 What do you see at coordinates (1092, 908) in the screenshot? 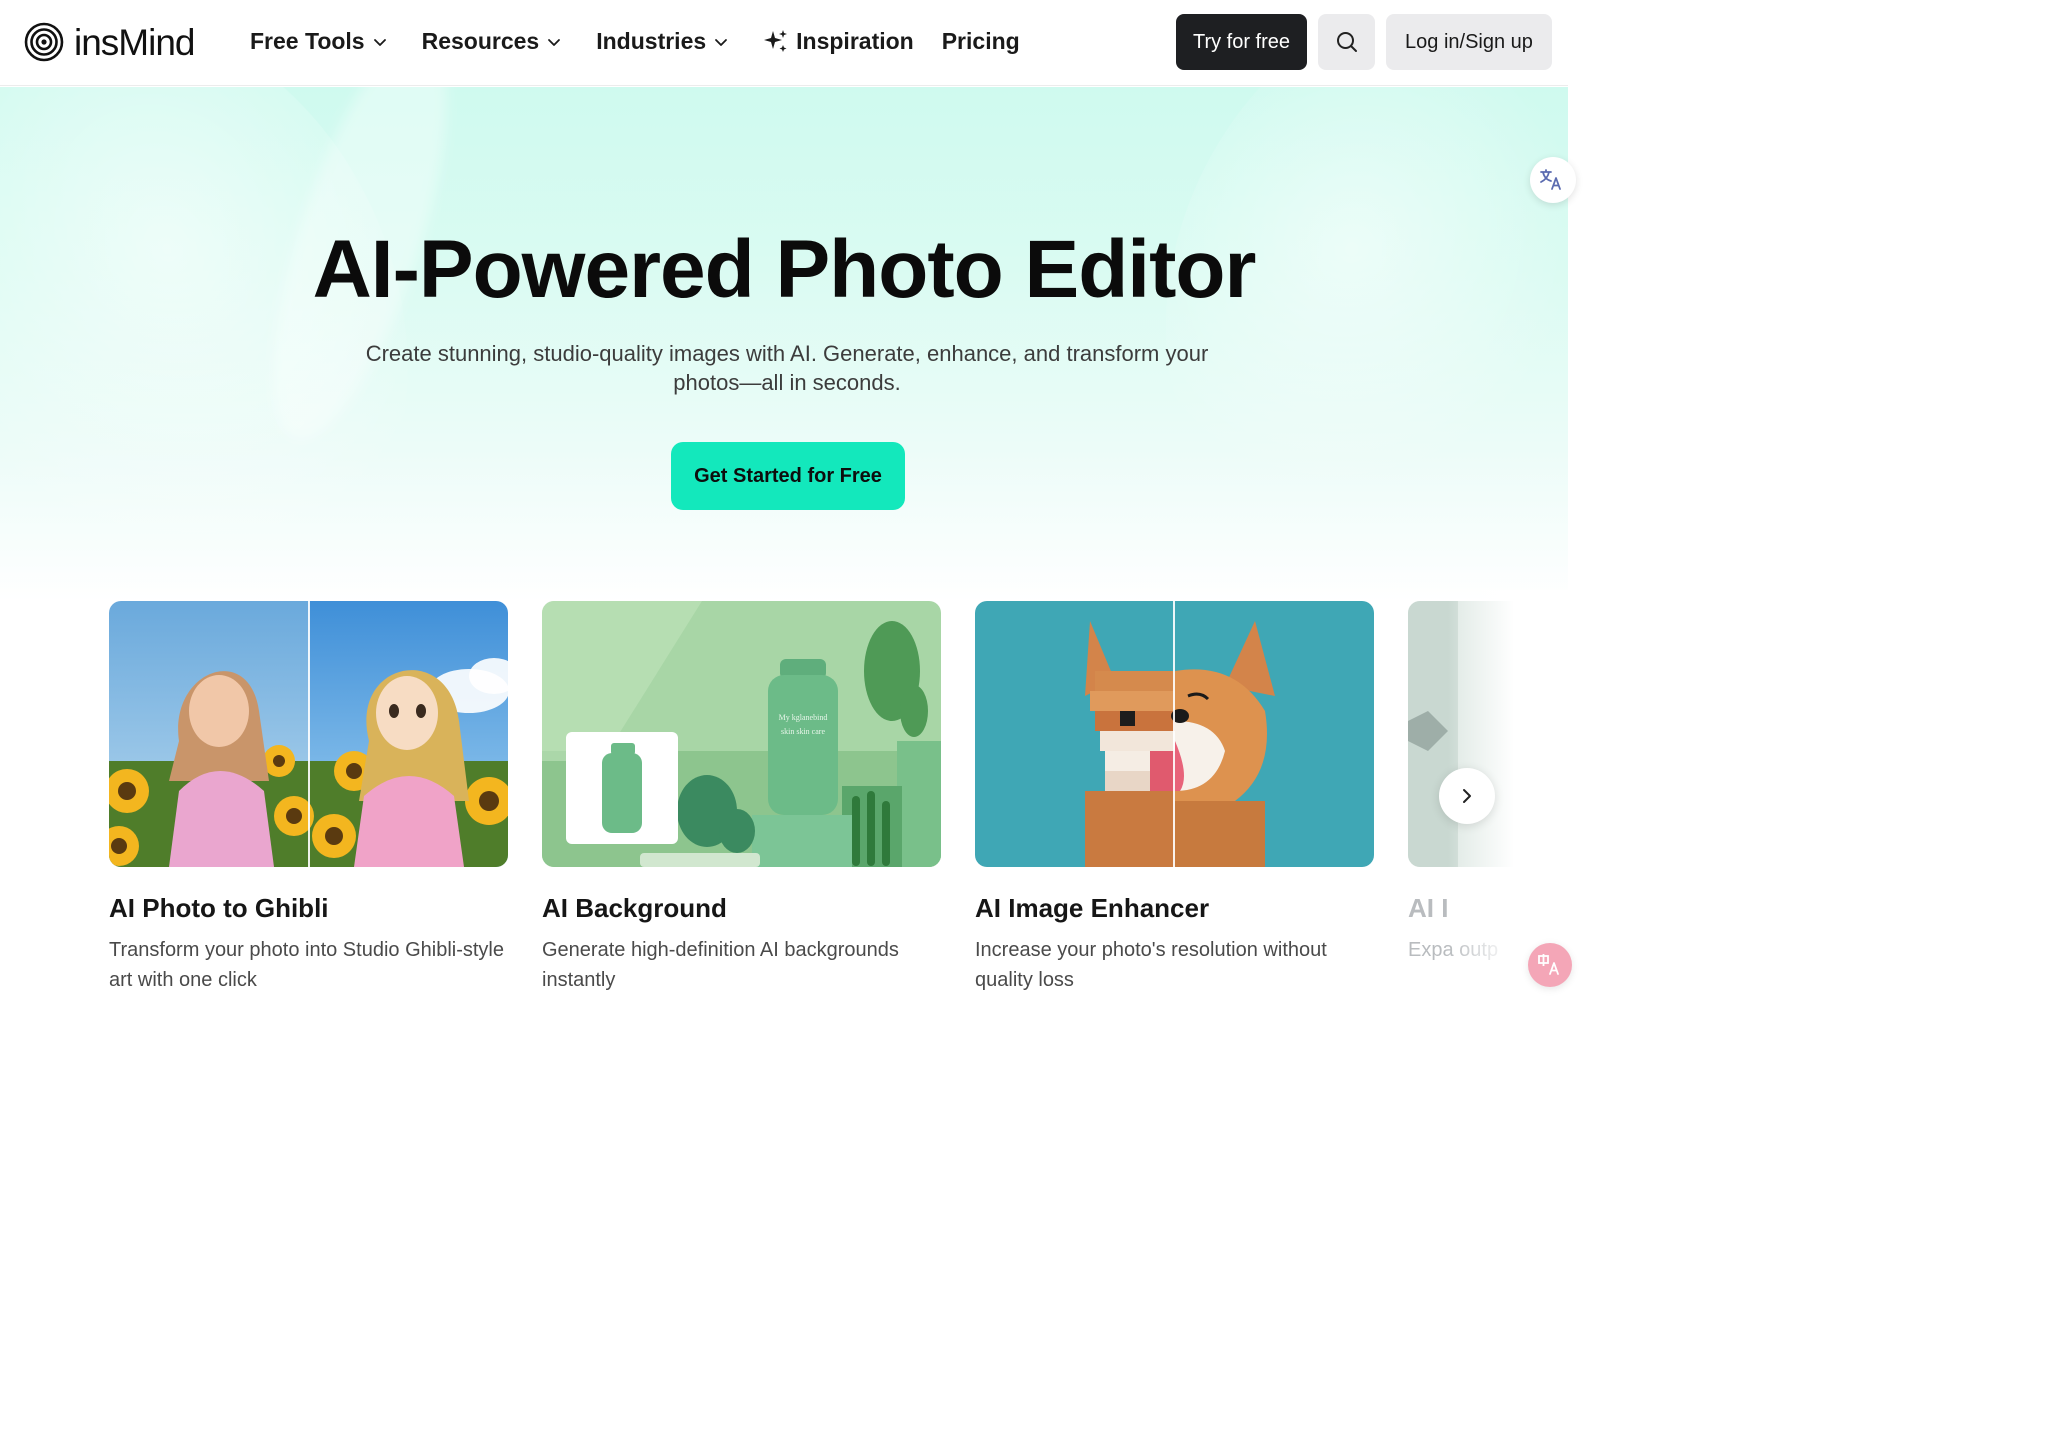
I see `card-title: AI Image Enhancer` at bounding box center [1092, 908].